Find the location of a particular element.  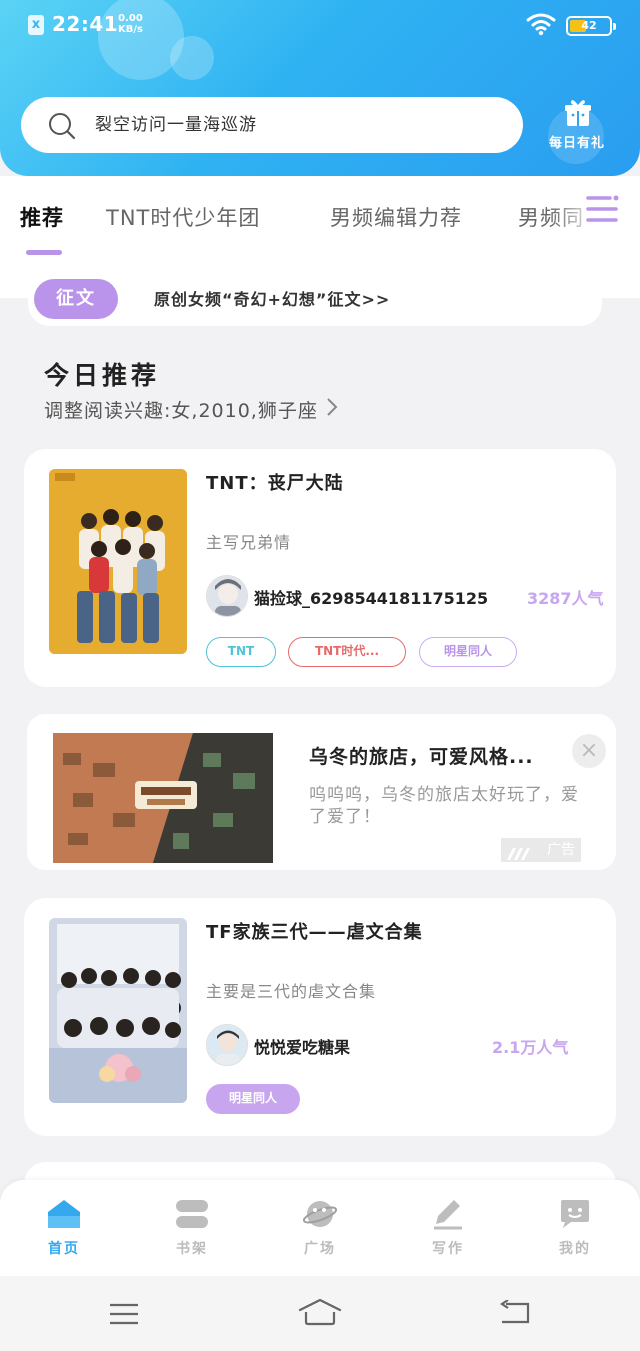

chat-face-icon is located at coordinates (575, 1217).